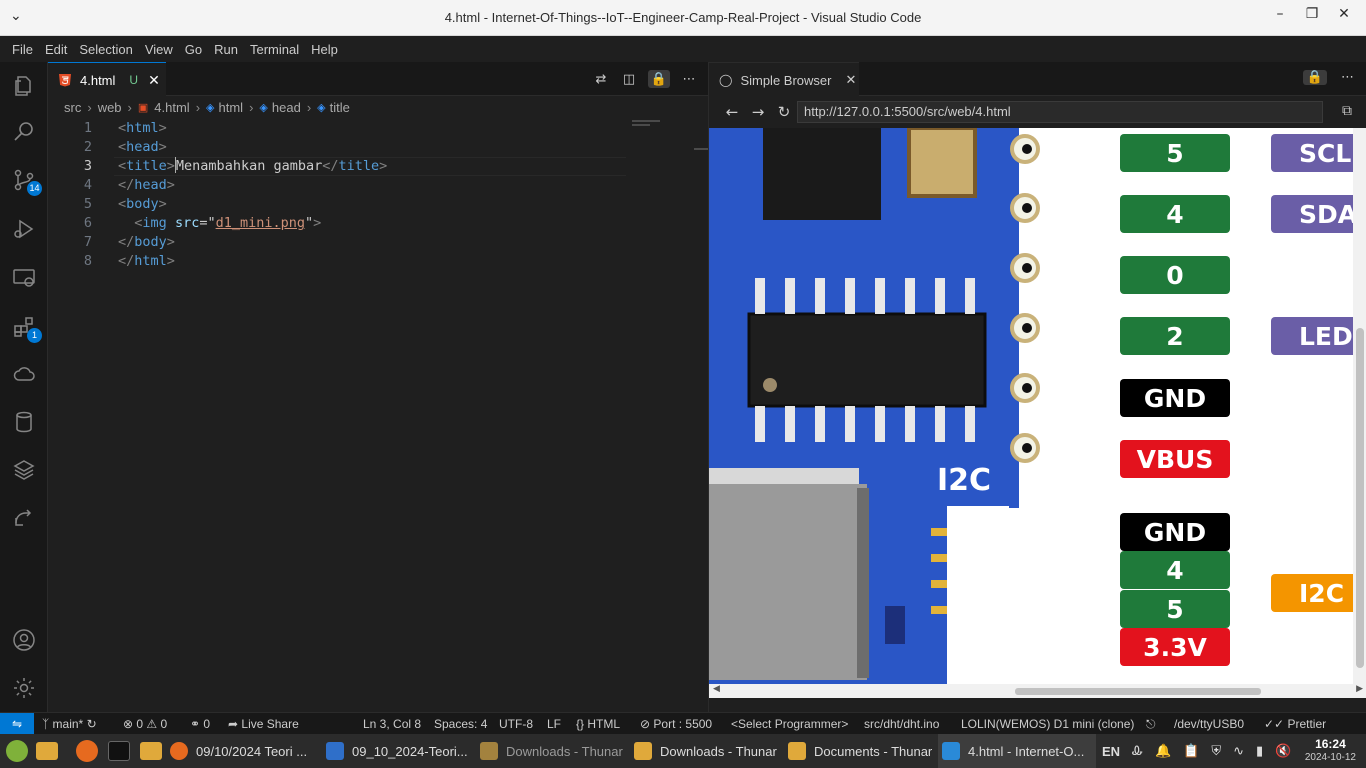 This screenshot has width=1366, height=768. What do you see at coordinates (159, 49) in the screenshot?
I see `menu-view: View` at bounding box center [159, 49].